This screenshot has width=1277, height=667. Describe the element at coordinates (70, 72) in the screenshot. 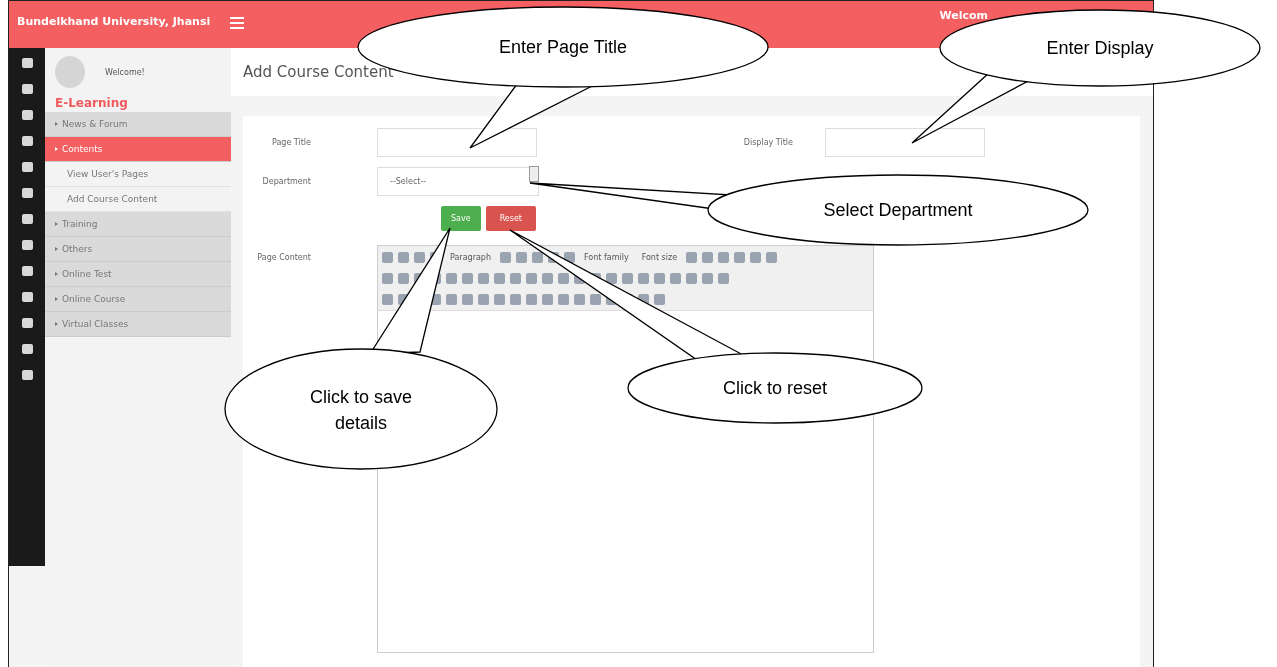

I see `avatar-icon` at that location.